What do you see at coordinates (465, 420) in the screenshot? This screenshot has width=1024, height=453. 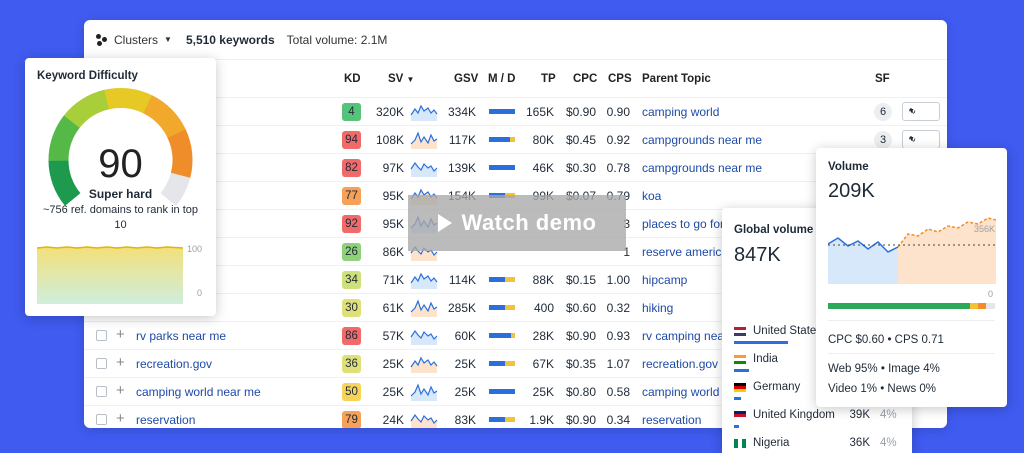 I see `global-volume: 83K` at bounding box center [465, 420].